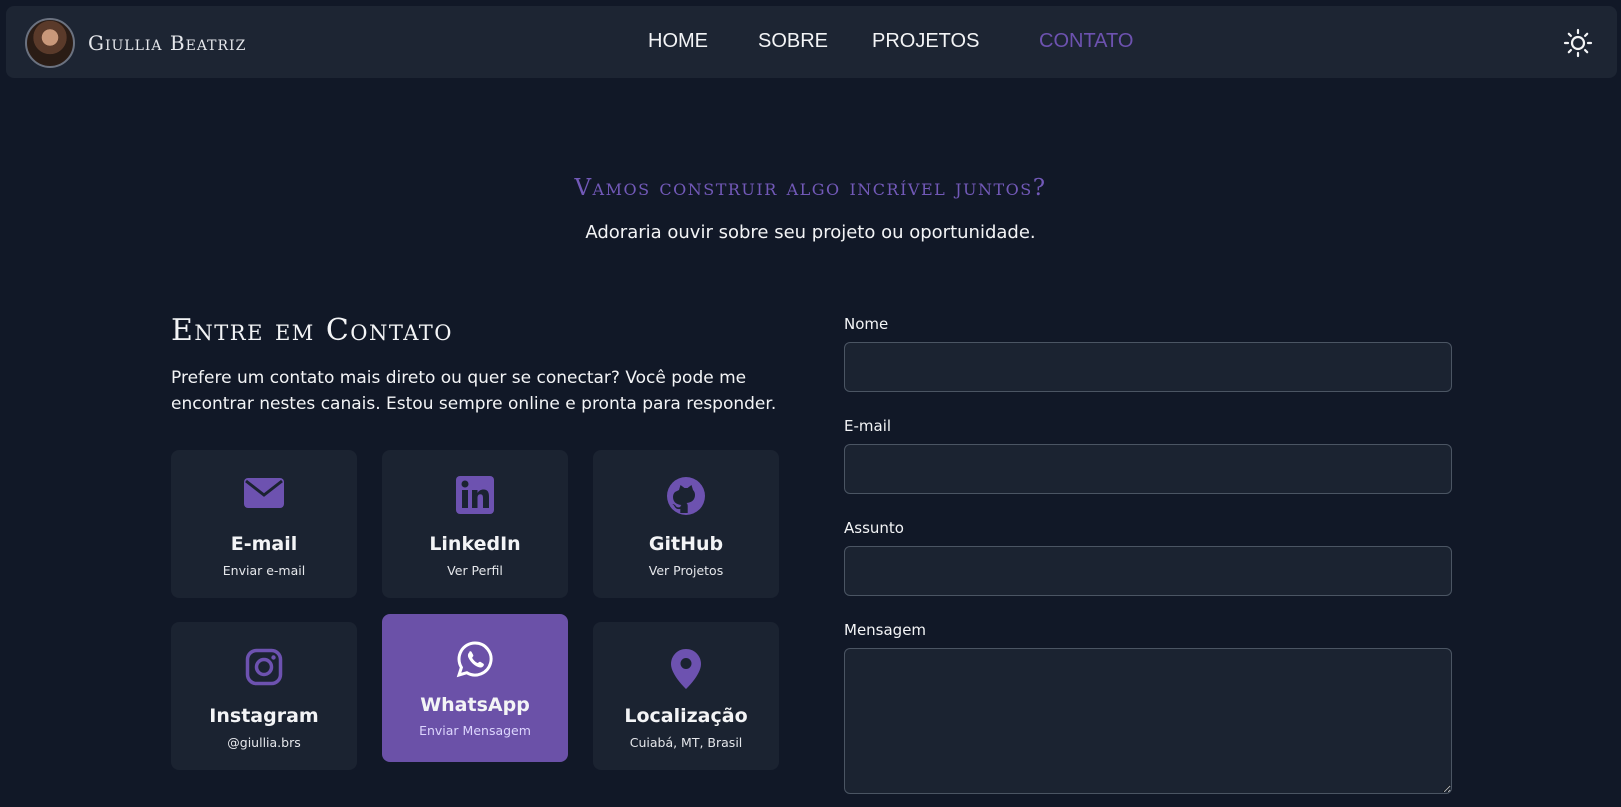 Image resolution: width=1621 pixels, height=807 pixels. What do you see at coordinates (686, 544) in the screenshot?
I see `card-title: GitHub` at bounding box center [686, 544].